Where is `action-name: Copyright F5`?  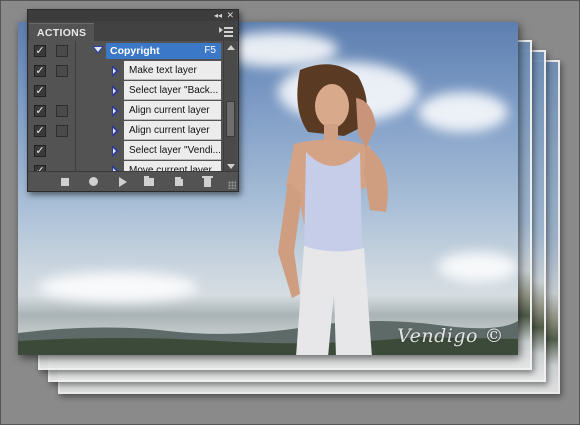
action-name: Copyright F5 is located at coordinates (163, 51).